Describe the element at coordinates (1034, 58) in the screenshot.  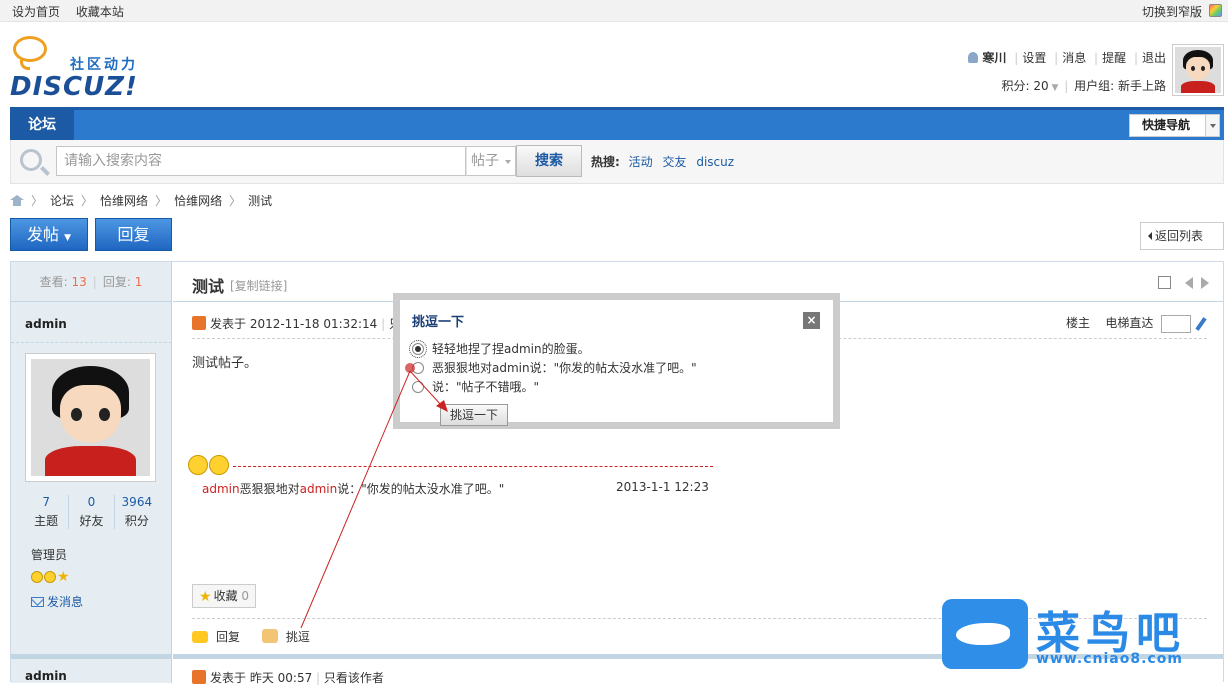
I see `settings-link: 设置` at that location.